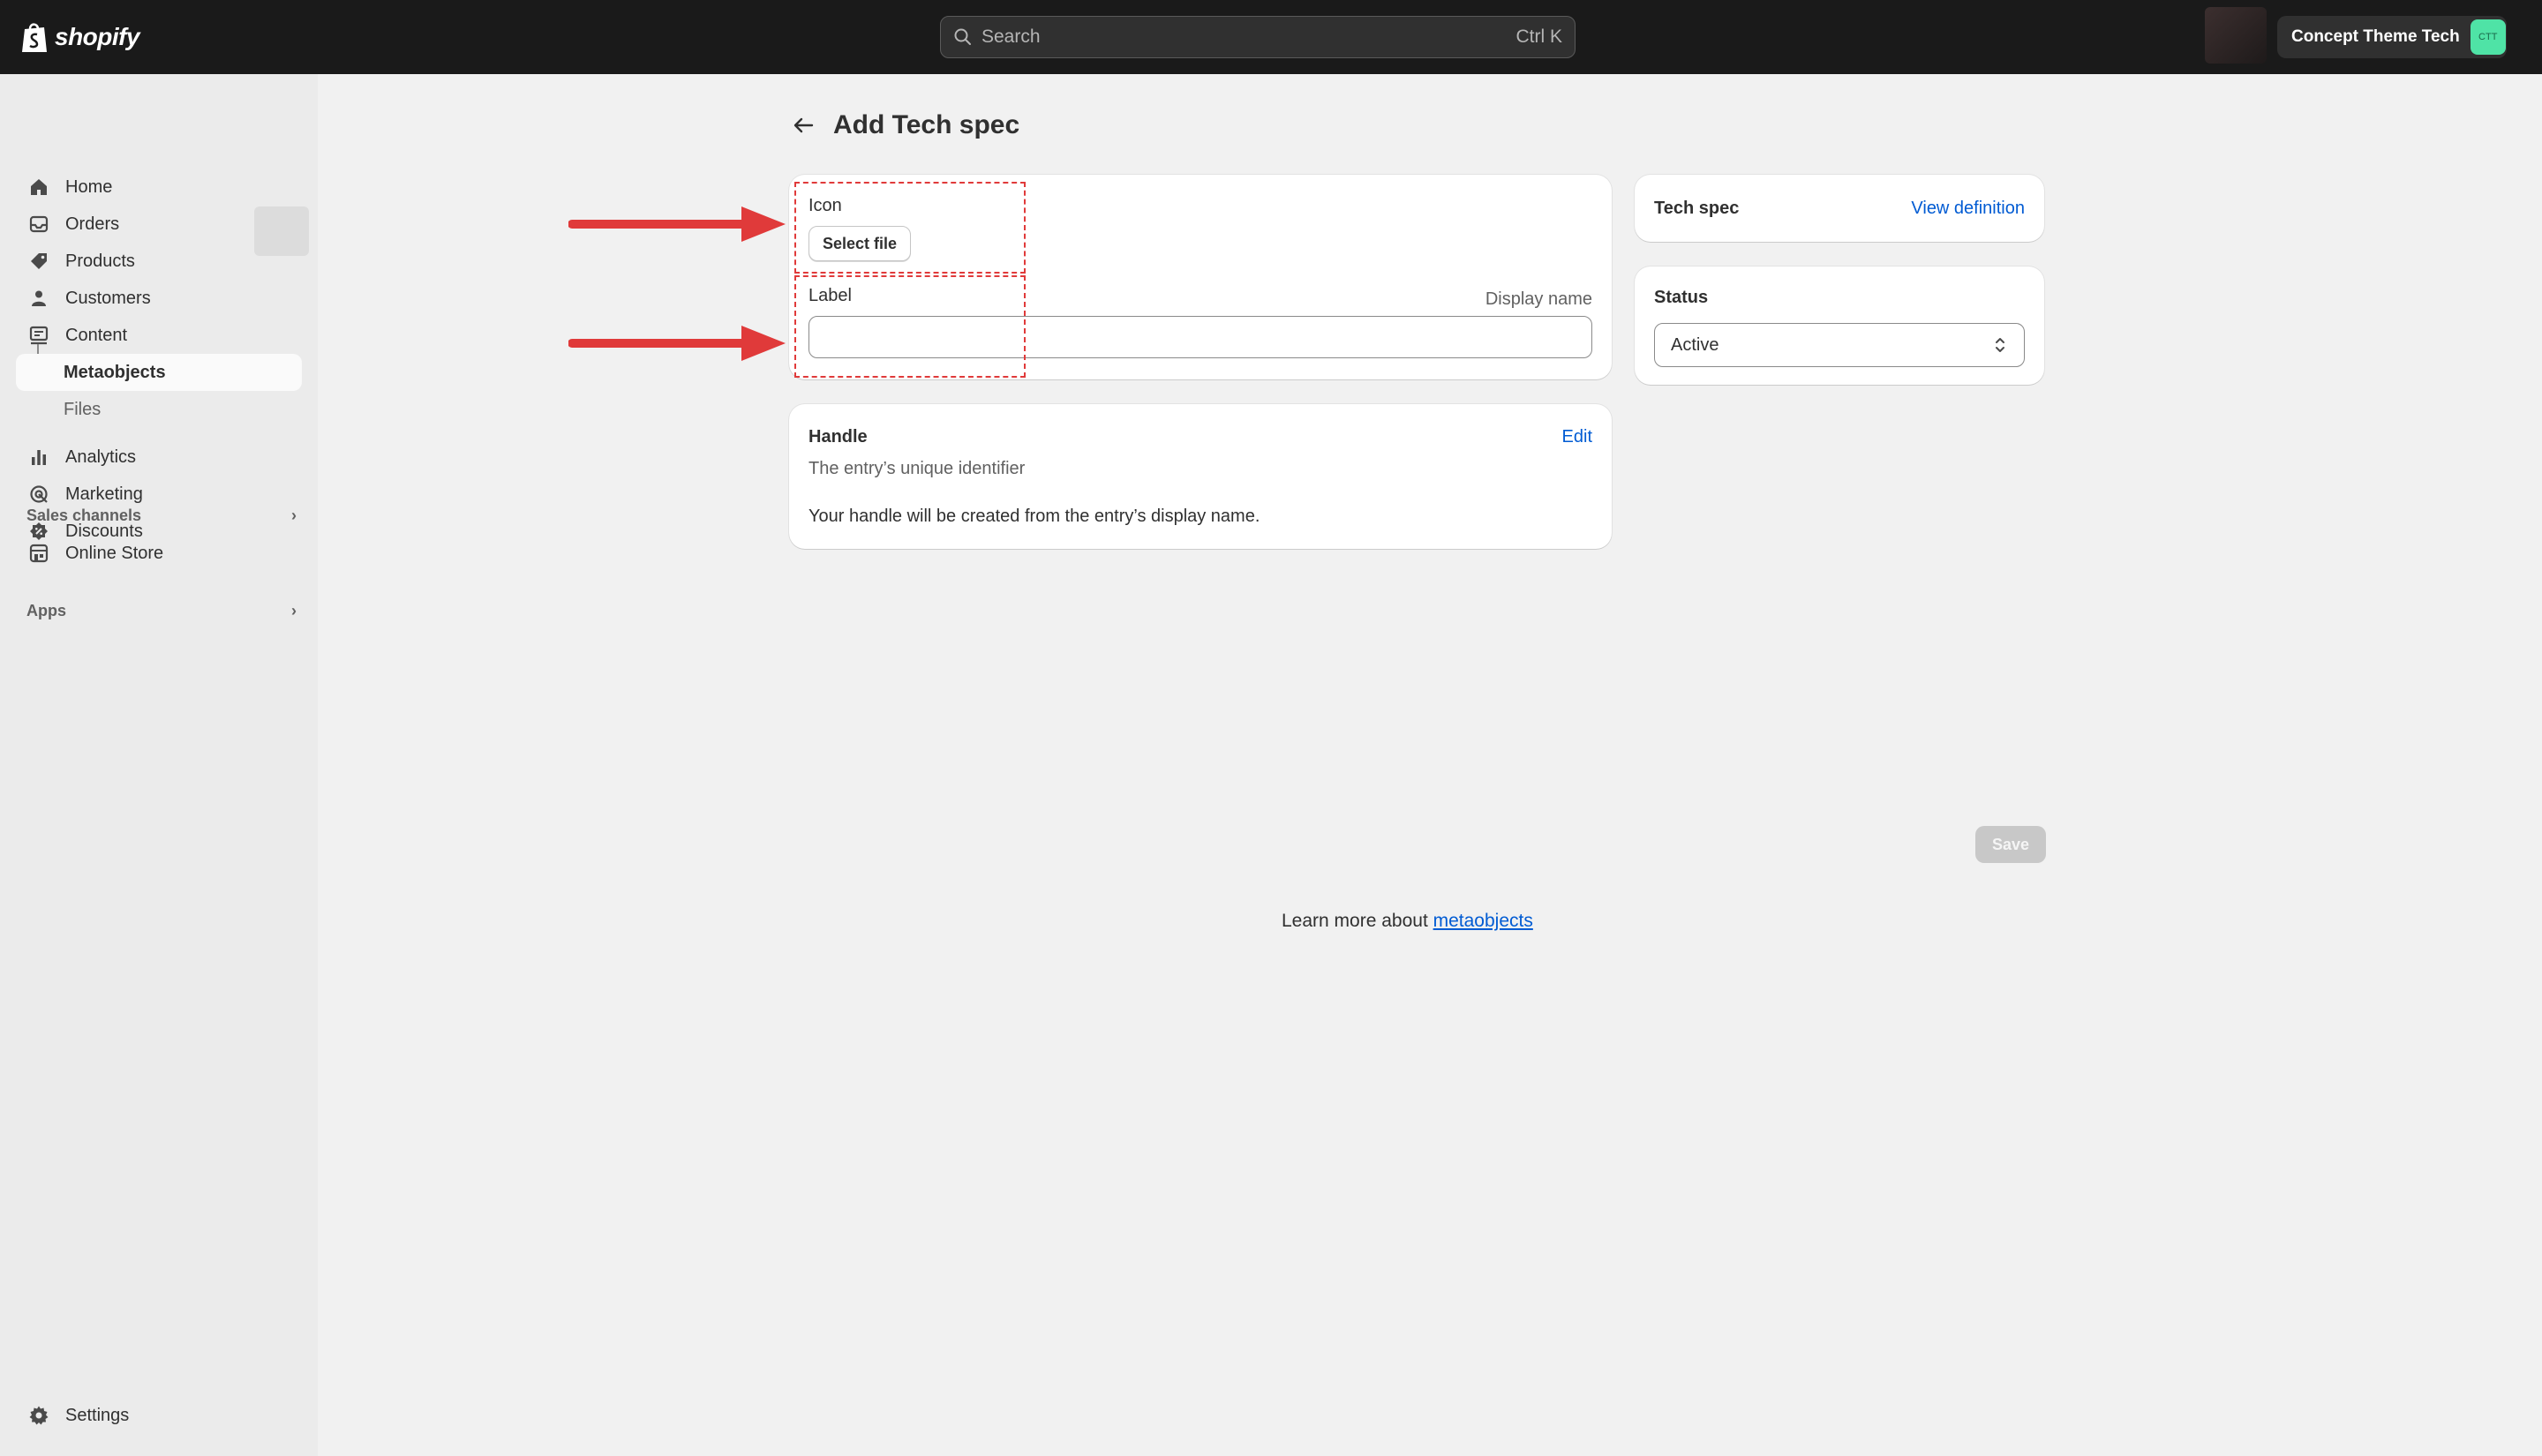 This screenshot has width=2542, height=1456. I want to click on search-placeholder: Search, so click(1011, 36).